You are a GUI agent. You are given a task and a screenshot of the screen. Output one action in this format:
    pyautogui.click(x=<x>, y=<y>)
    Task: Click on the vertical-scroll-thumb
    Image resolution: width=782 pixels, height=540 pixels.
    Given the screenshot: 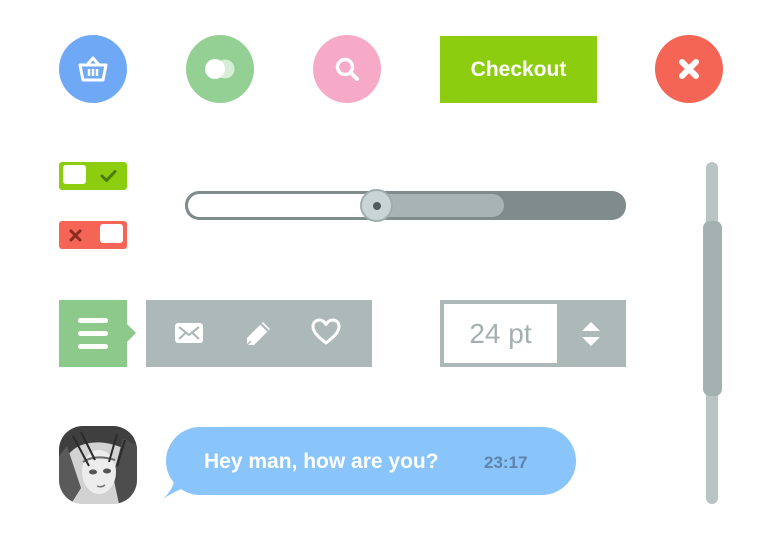 What is the action you would take?
    pyautogui.click(x=712, y=308)
    